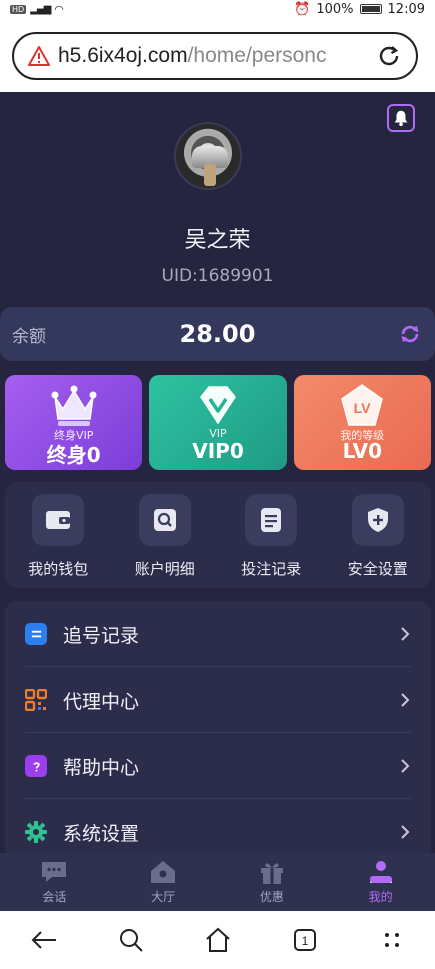 This screenshot has height=969, width=435. Describe the element at coordinates (36, 766) in the screenshot. I see `question-icon` at that location.